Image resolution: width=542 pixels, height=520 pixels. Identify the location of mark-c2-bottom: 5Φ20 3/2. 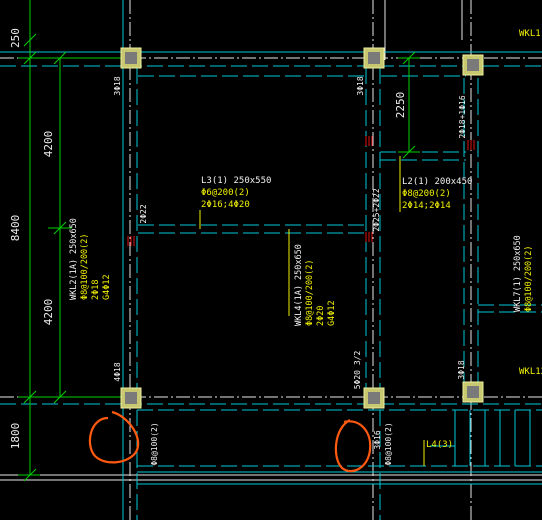
(357, 370).